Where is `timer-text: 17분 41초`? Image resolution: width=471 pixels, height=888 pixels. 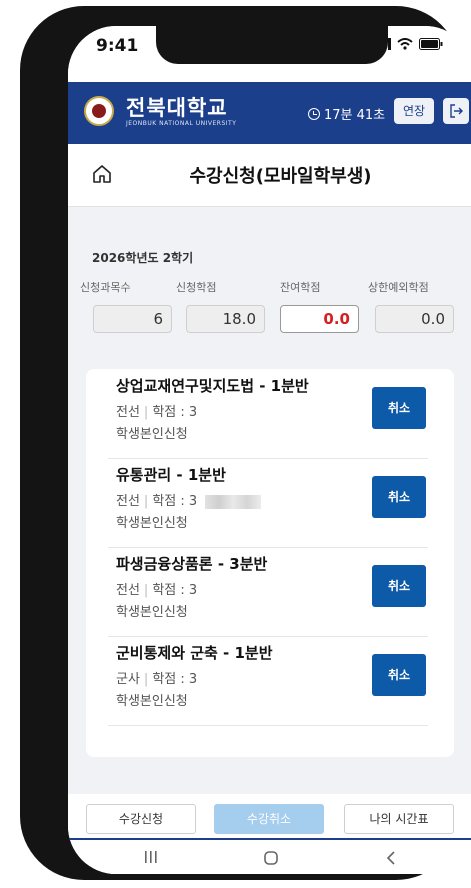 timer-text: 17분 41초 is located at coordinates (355, 115).